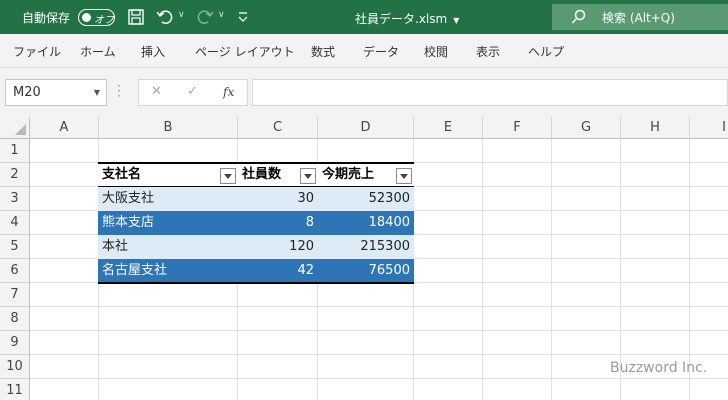  What do you see at coordinates (659, 368) in the screenshot?
I see `watermark: Buzzword Inc.` at bounding box center [659, 368].